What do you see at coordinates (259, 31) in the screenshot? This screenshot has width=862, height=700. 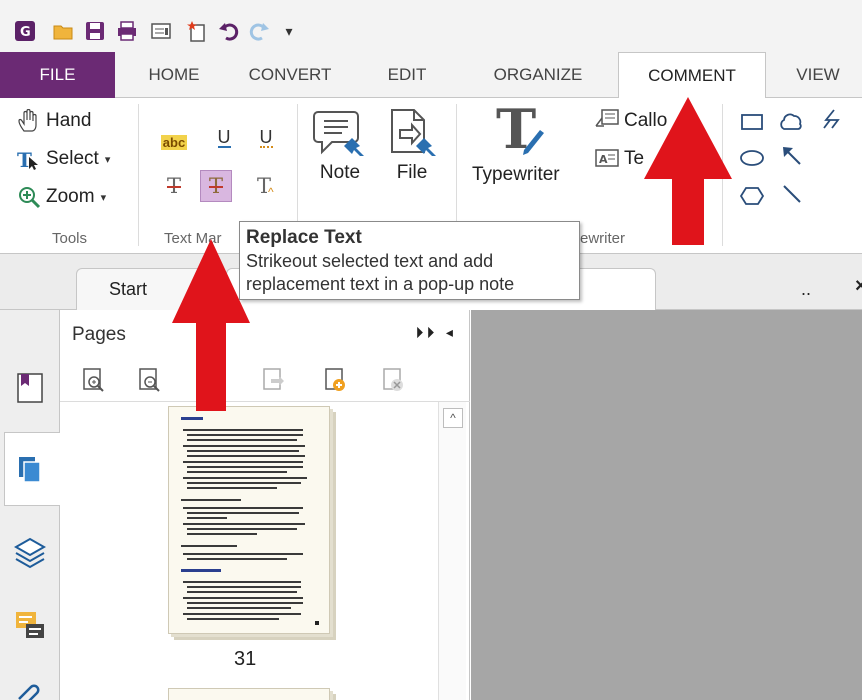 I see `redo-icon` at bounding box center [259, 31].